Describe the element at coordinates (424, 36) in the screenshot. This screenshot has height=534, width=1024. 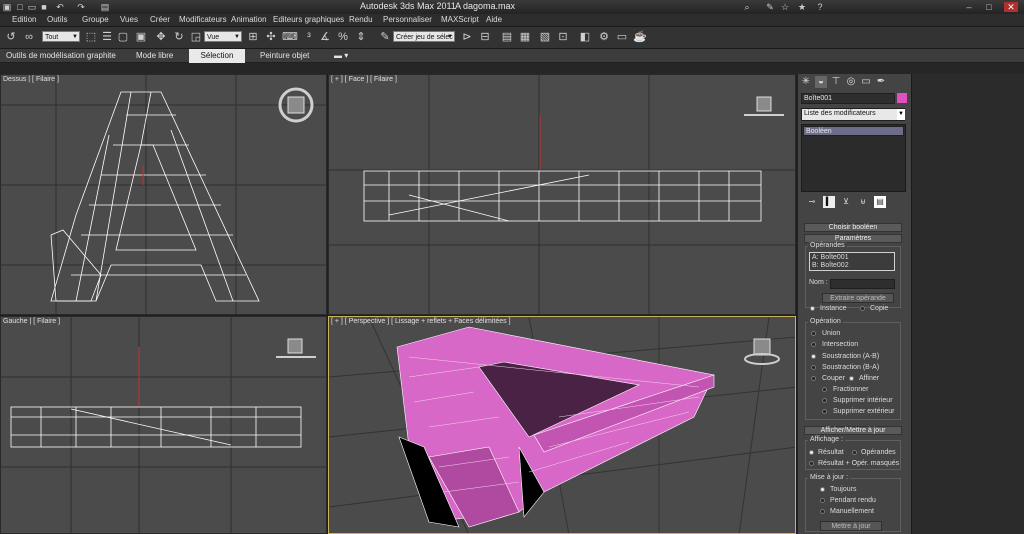
I see `named-selection-dropdown: Créer jeu de sélec ▼` at that location.